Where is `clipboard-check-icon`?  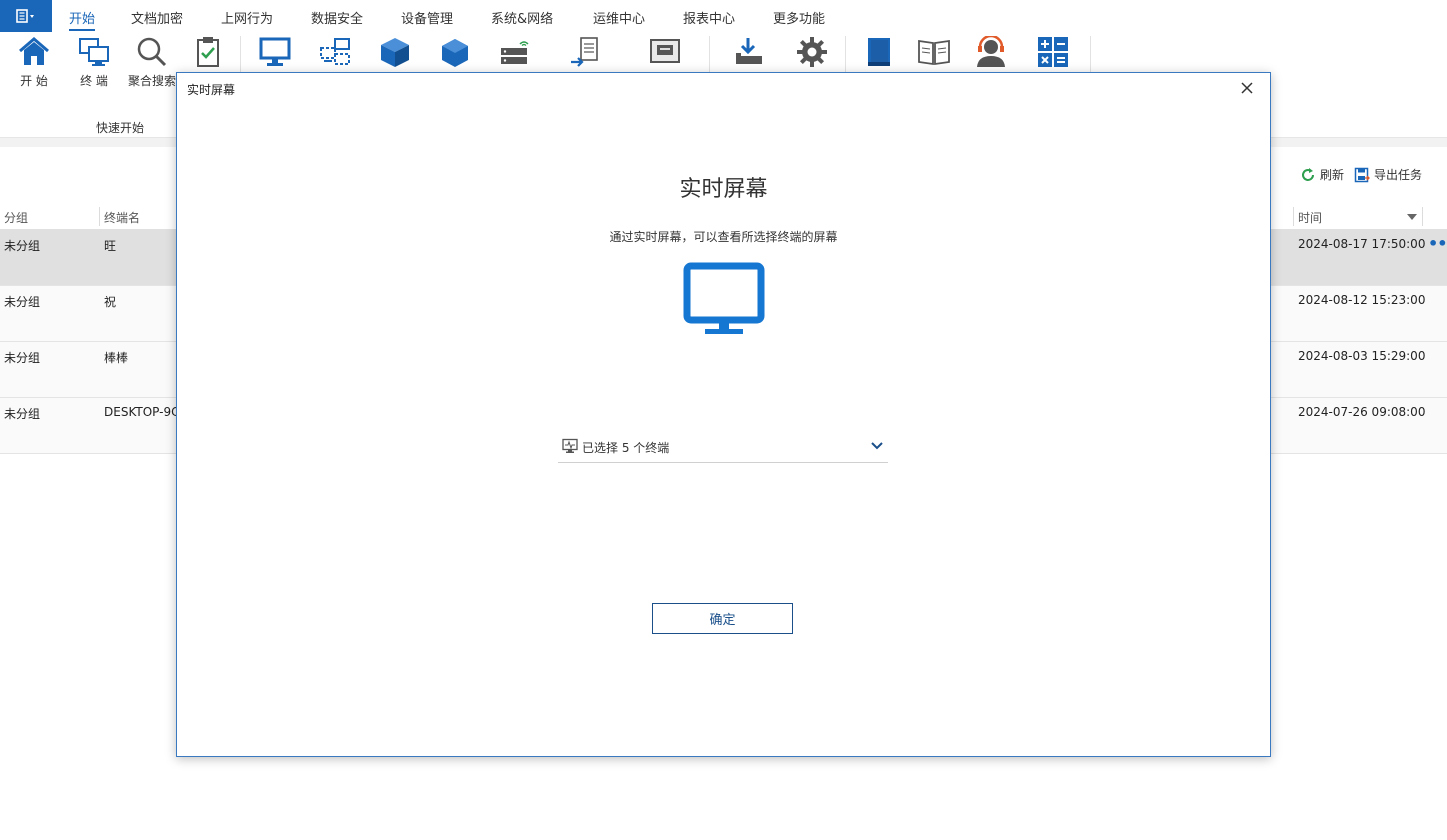 clipboard-check-icon is located at coordinates (208, 52).